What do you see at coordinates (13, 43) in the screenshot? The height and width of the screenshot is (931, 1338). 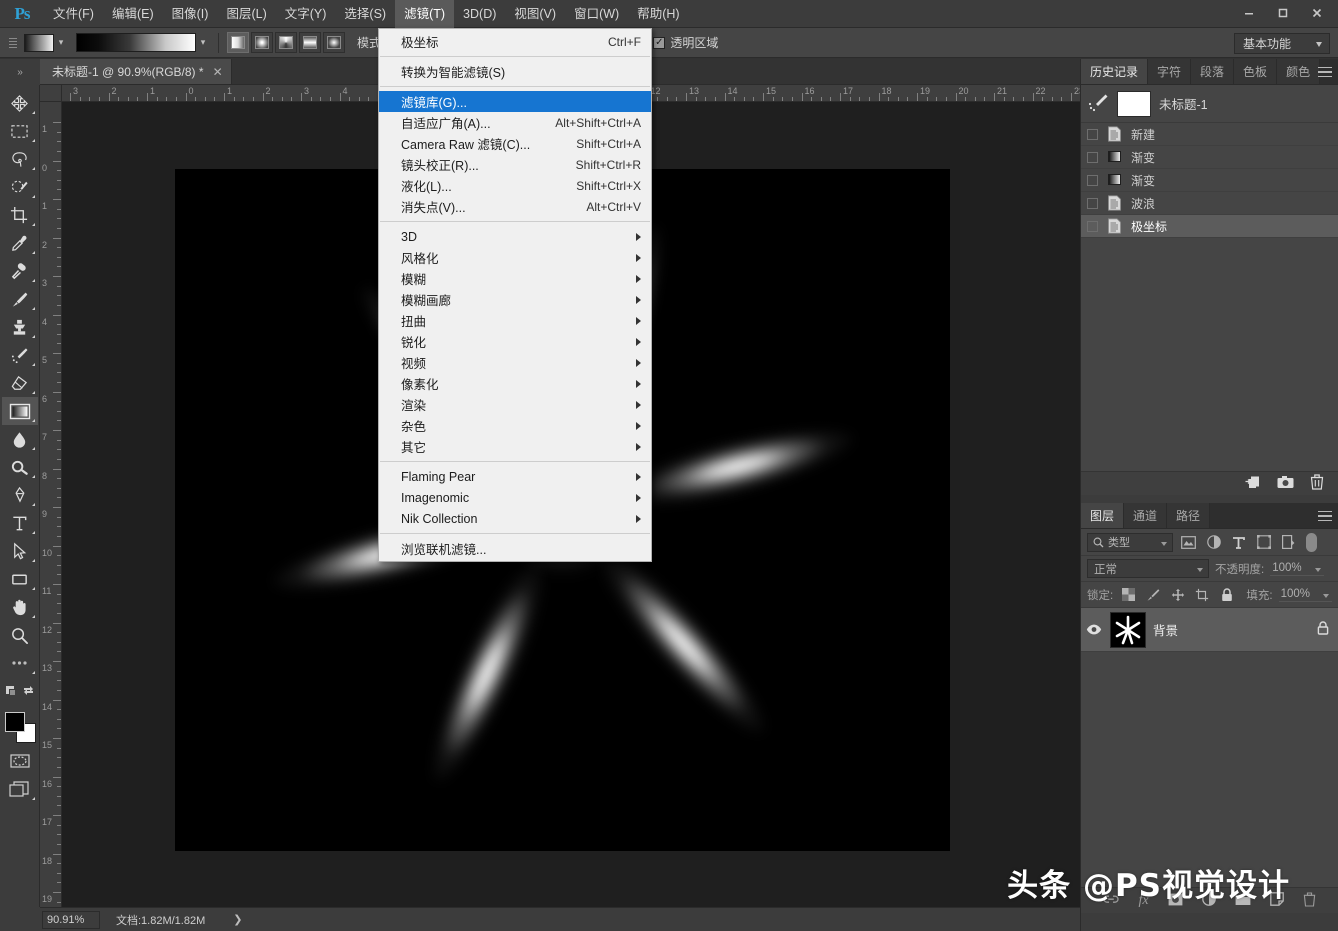 I see `options-bar-handle` at bounding box center [13, 43].